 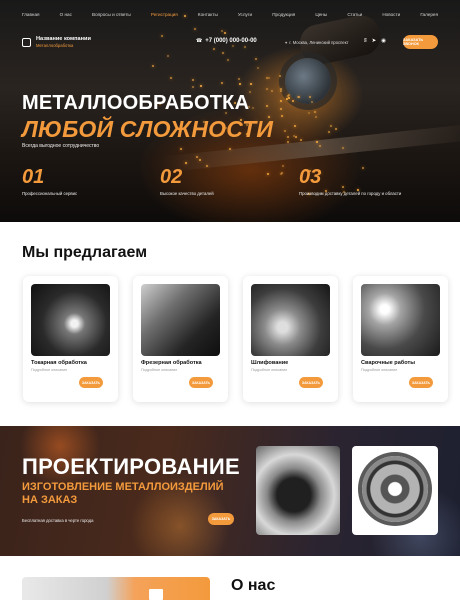 What do you see at coordinates (50, 193) in the screenshot?
I see `stat-label: Профессиональный сервис` at bounding box center [50, 193].